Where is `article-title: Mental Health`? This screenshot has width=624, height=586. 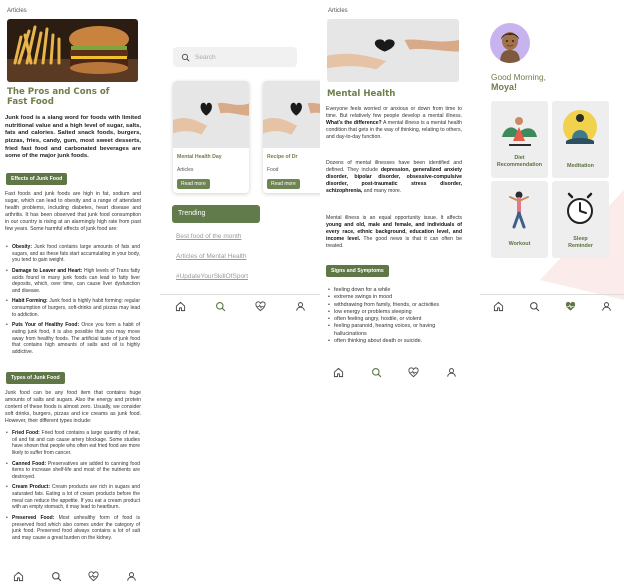
article-title: Mental Health is located at coordinates (361, 94).